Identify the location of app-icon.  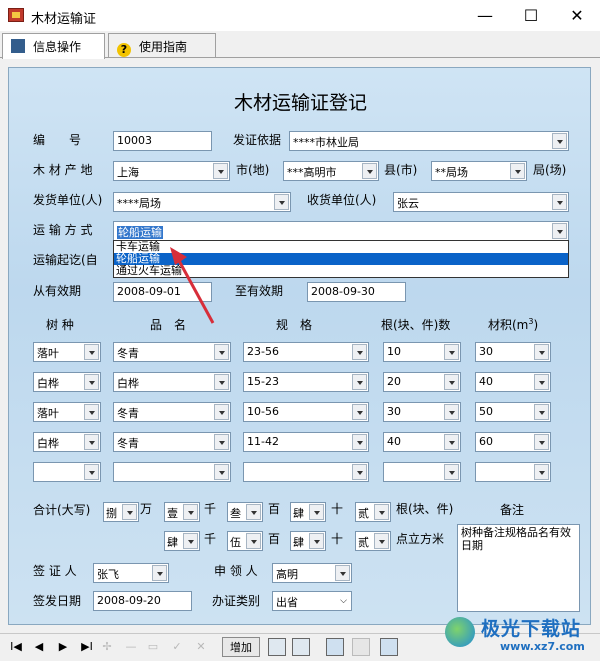
(16, 15).